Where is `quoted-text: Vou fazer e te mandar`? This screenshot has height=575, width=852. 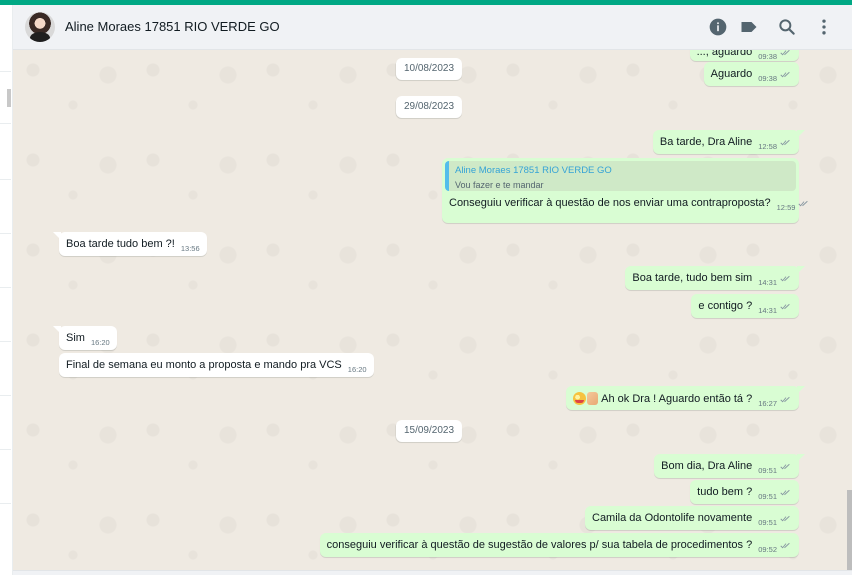 quoted-text: Vou fazer e te mandar is located at coordinates (499, 185).